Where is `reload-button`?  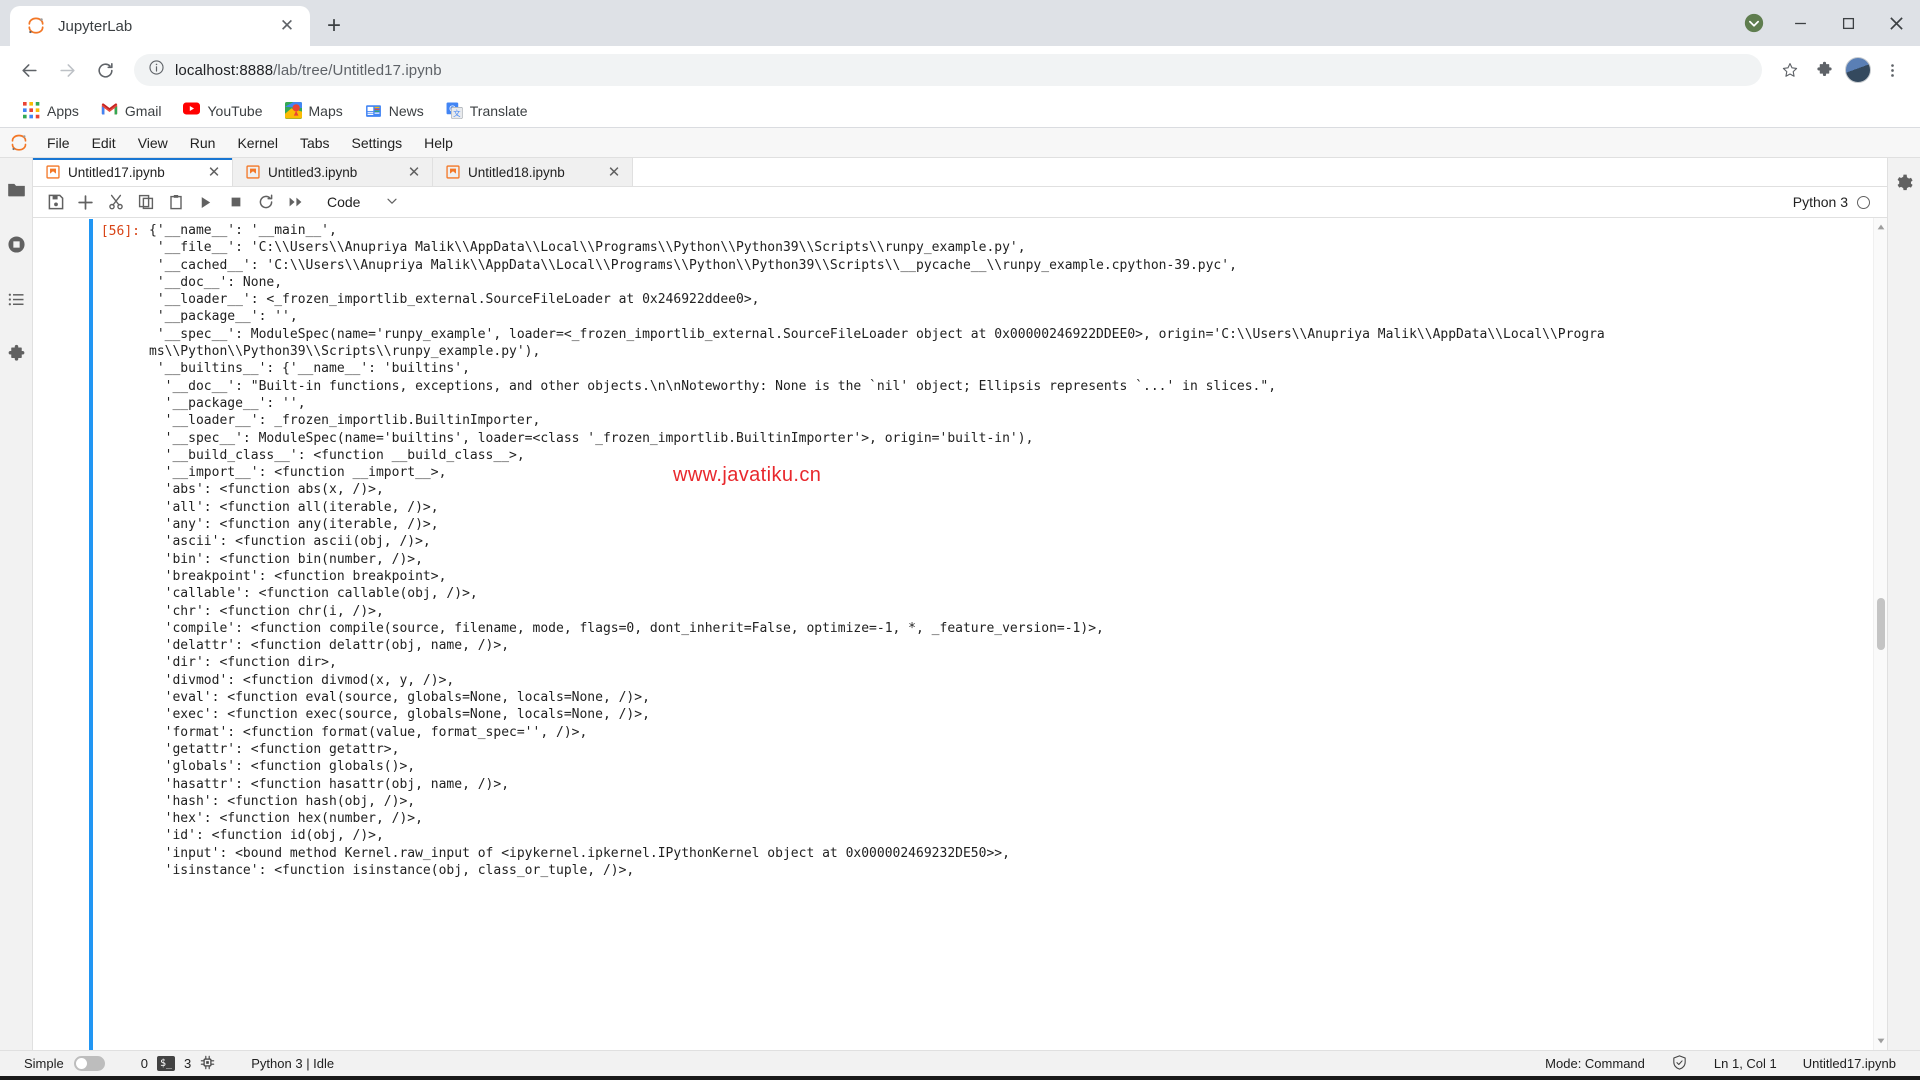
reload-button is located at coordinates (105, 70).